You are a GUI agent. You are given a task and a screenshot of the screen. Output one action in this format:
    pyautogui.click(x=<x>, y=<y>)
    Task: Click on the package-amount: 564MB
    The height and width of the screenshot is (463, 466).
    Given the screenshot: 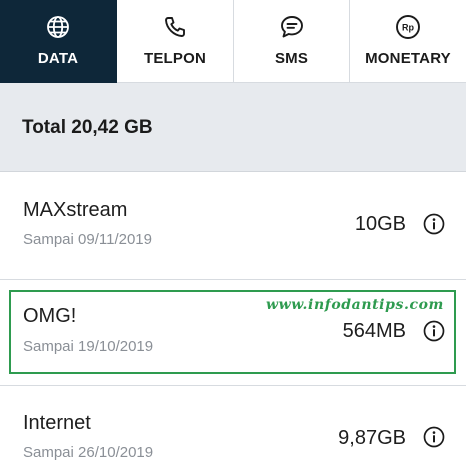 What is the action you would take?
    pyautogui.click(x=374, y=331)
    